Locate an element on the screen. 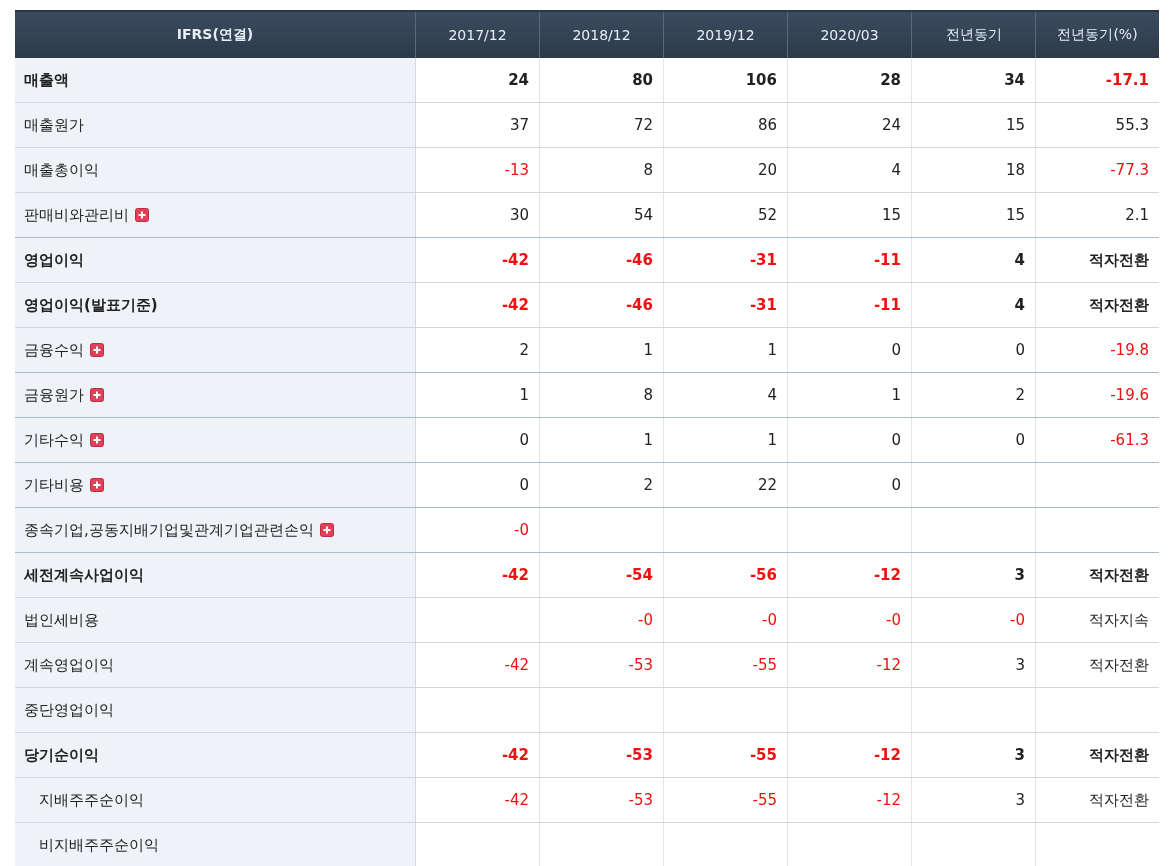 This screenshot has height=866, width=1170. column-header: IFRS(연결) is located at coordinates (215, 34).